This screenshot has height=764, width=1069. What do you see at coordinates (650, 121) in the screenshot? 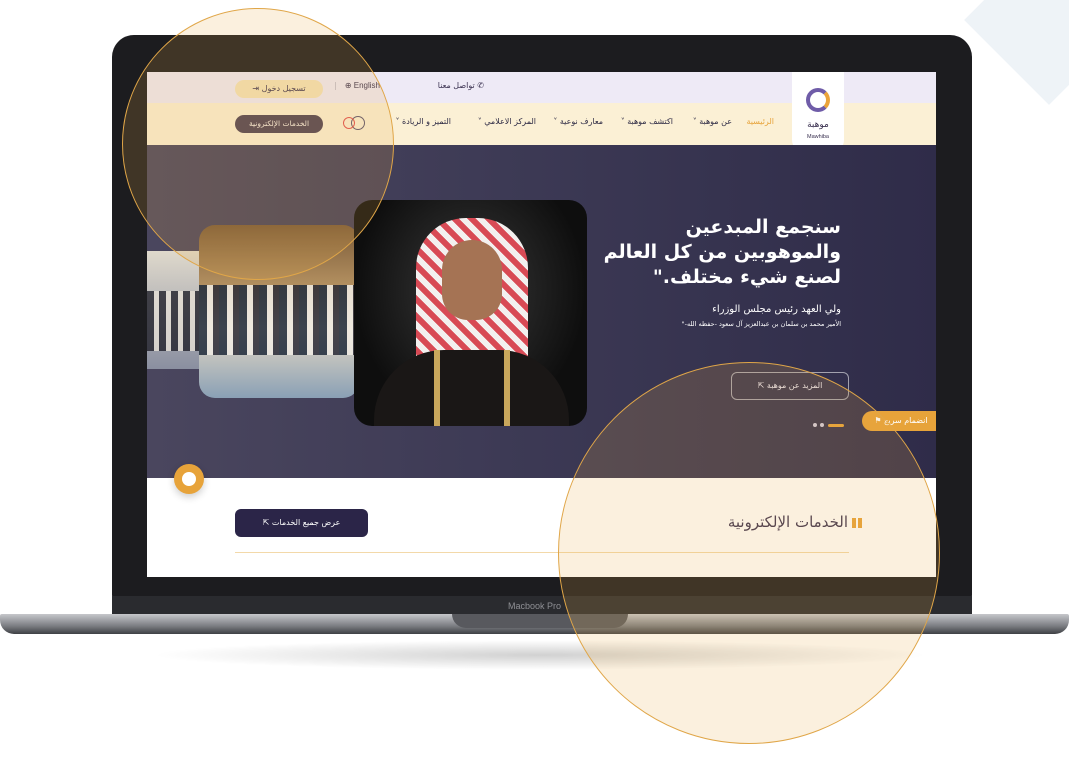
I see `nav-item-label: اكتشف موهبة` at bounding box center [650, 121].